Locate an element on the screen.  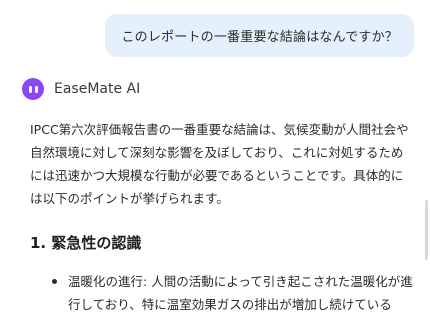
assistant-header: EaseMate AI is located at coordinates (81, 89).